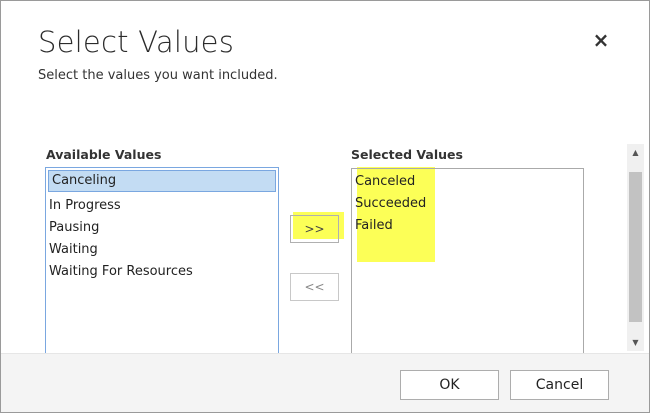 The image size is (650, 413). What do you see at coordinates (158, 75) in the screenshot?
I see `dialog-subtitle: Select the values you want included.` at bounding box center [158, 75].